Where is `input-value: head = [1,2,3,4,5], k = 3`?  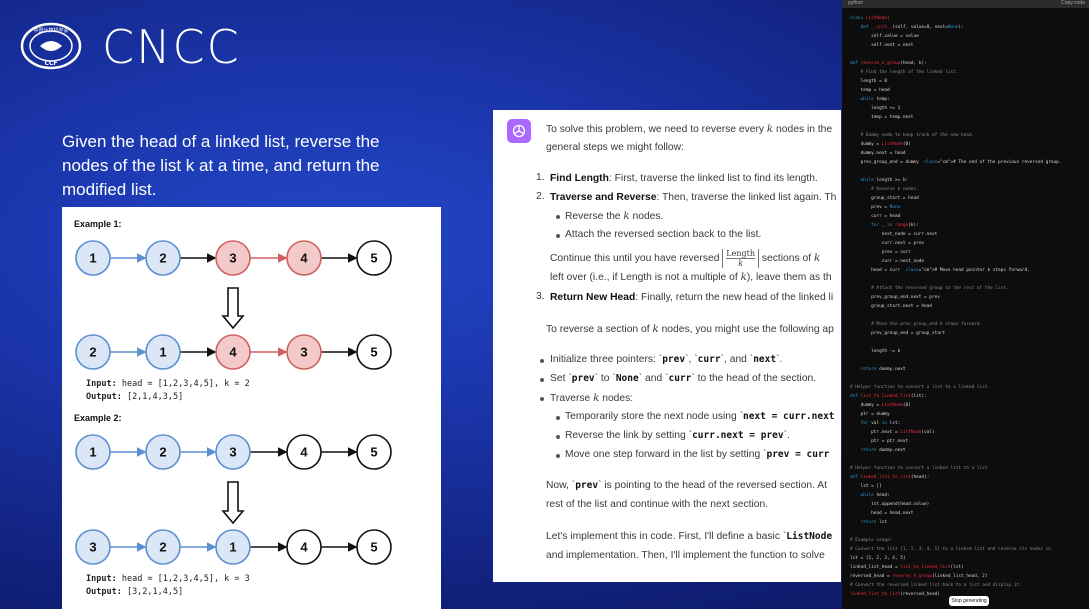 input-value: head = [1,2,3,4,5], k = 3 is located at coordinates (183, 579).